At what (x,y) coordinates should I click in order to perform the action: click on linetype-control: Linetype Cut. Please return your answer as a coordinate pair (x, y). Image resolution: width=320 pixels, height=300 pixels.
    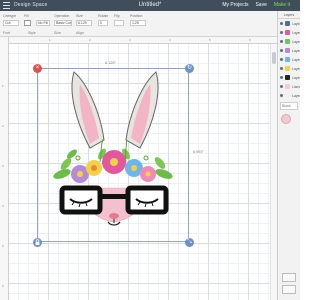
    Looking at the image, I should click on (11, 20).